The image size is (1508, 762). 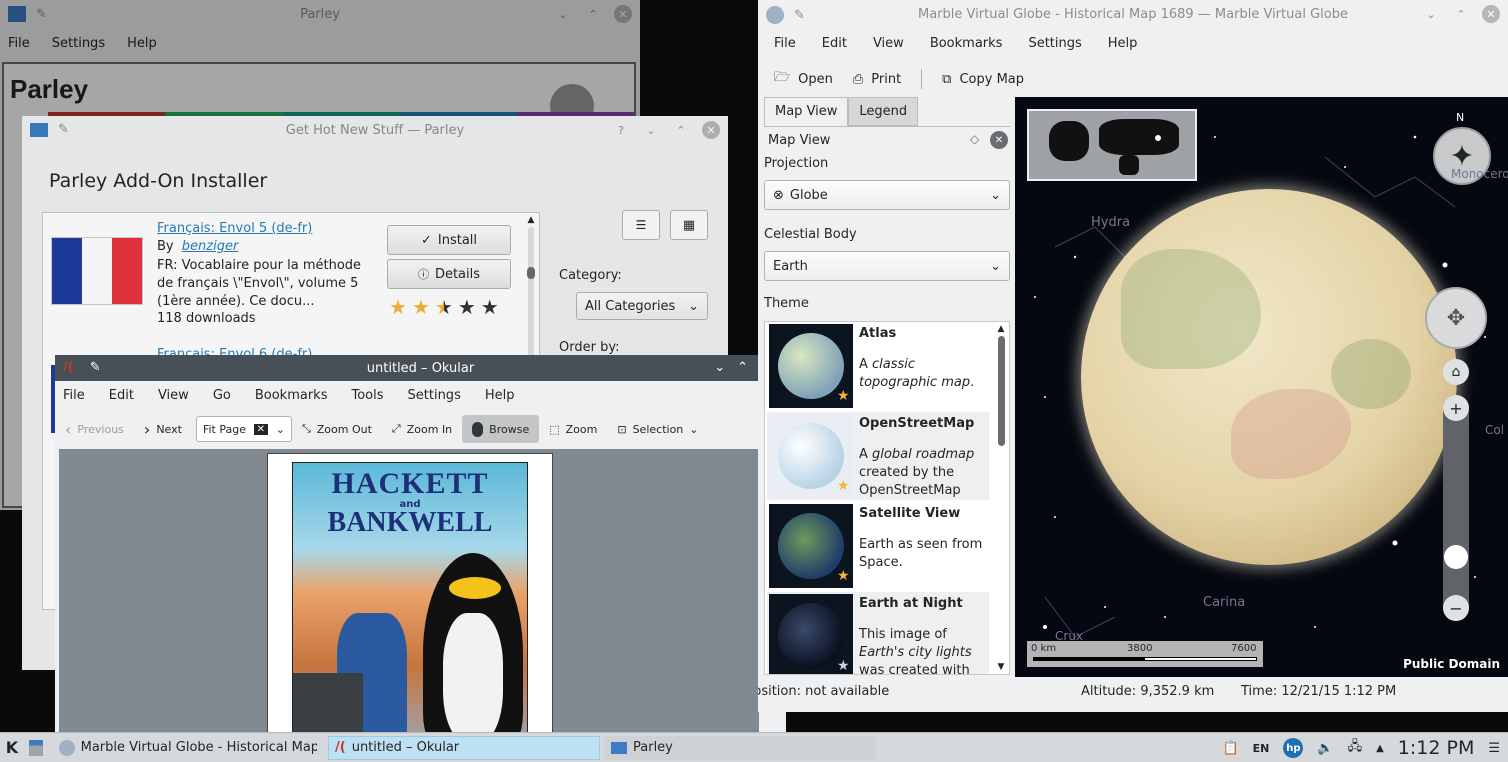 I want to click on print-button: ⎙ Print, so click(x=877, y=79).